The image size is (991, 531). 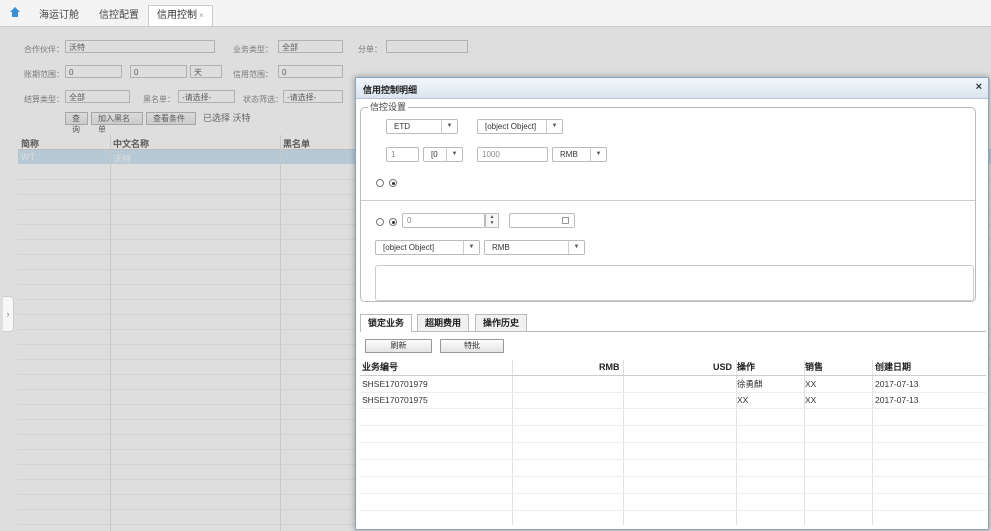 What do you see at coordinates (402, 126) in the screenshot?
I see `select-value: ETD` at bounding box center [402, 126].